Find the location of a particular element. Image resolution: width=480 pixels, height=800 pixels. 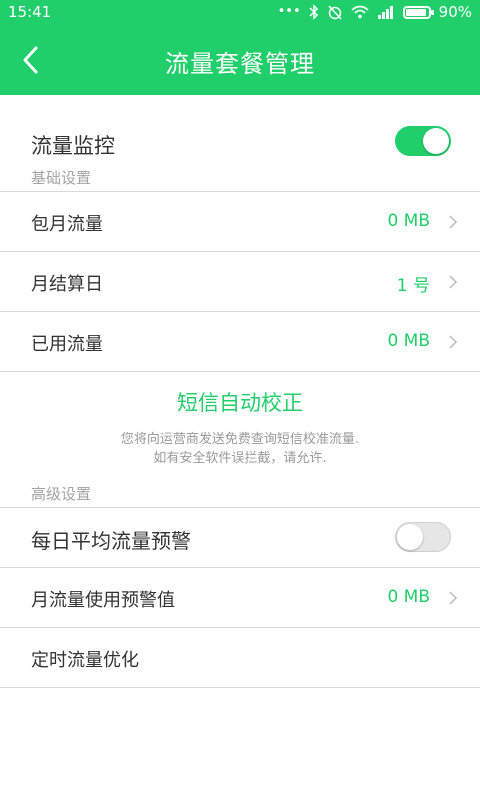

monitor-row: 流量监控 is located at coordinates (240, 143).